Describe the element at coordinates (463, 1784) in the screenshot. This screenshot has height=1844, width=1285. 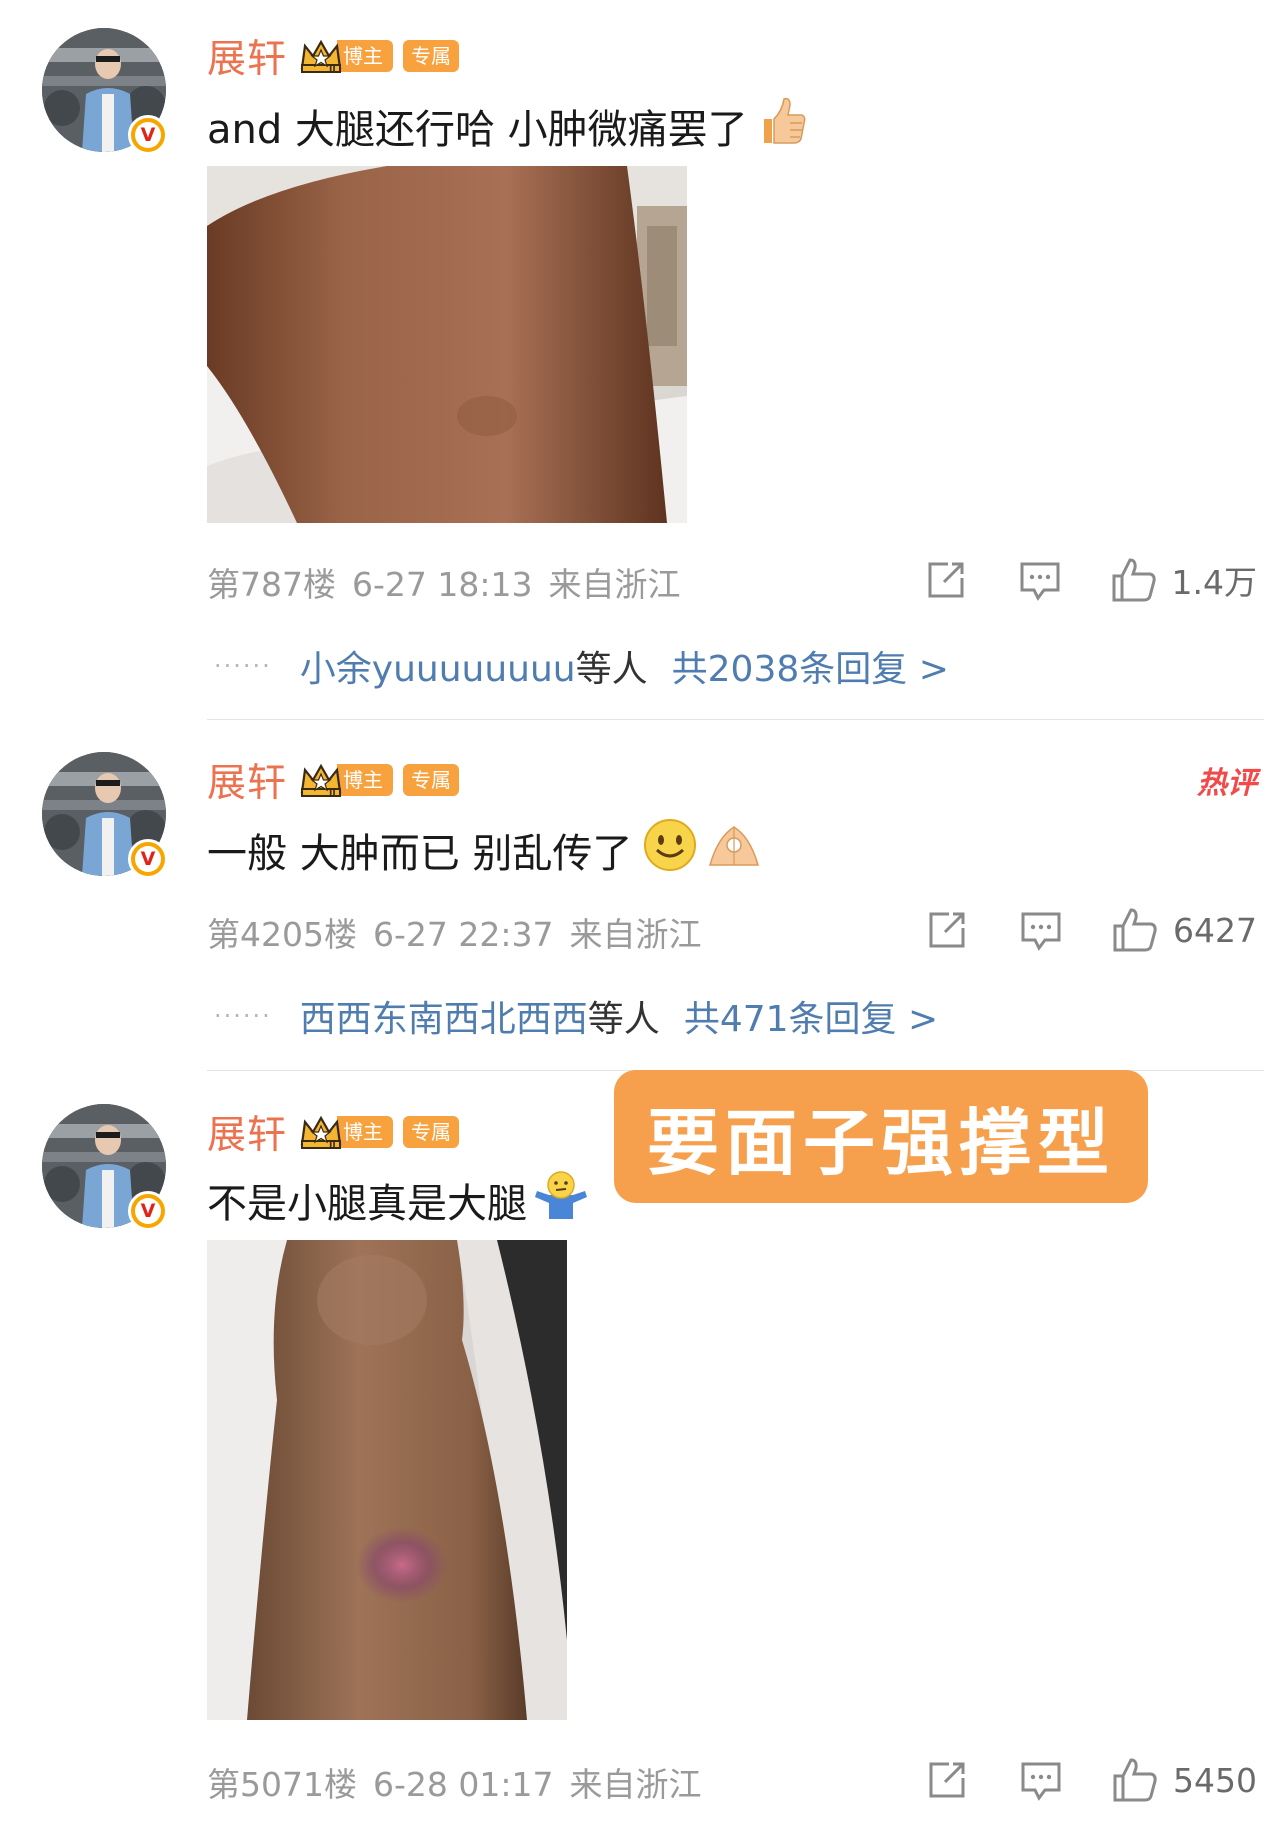
I see `comment-date: 6-28 01:17` at that location.